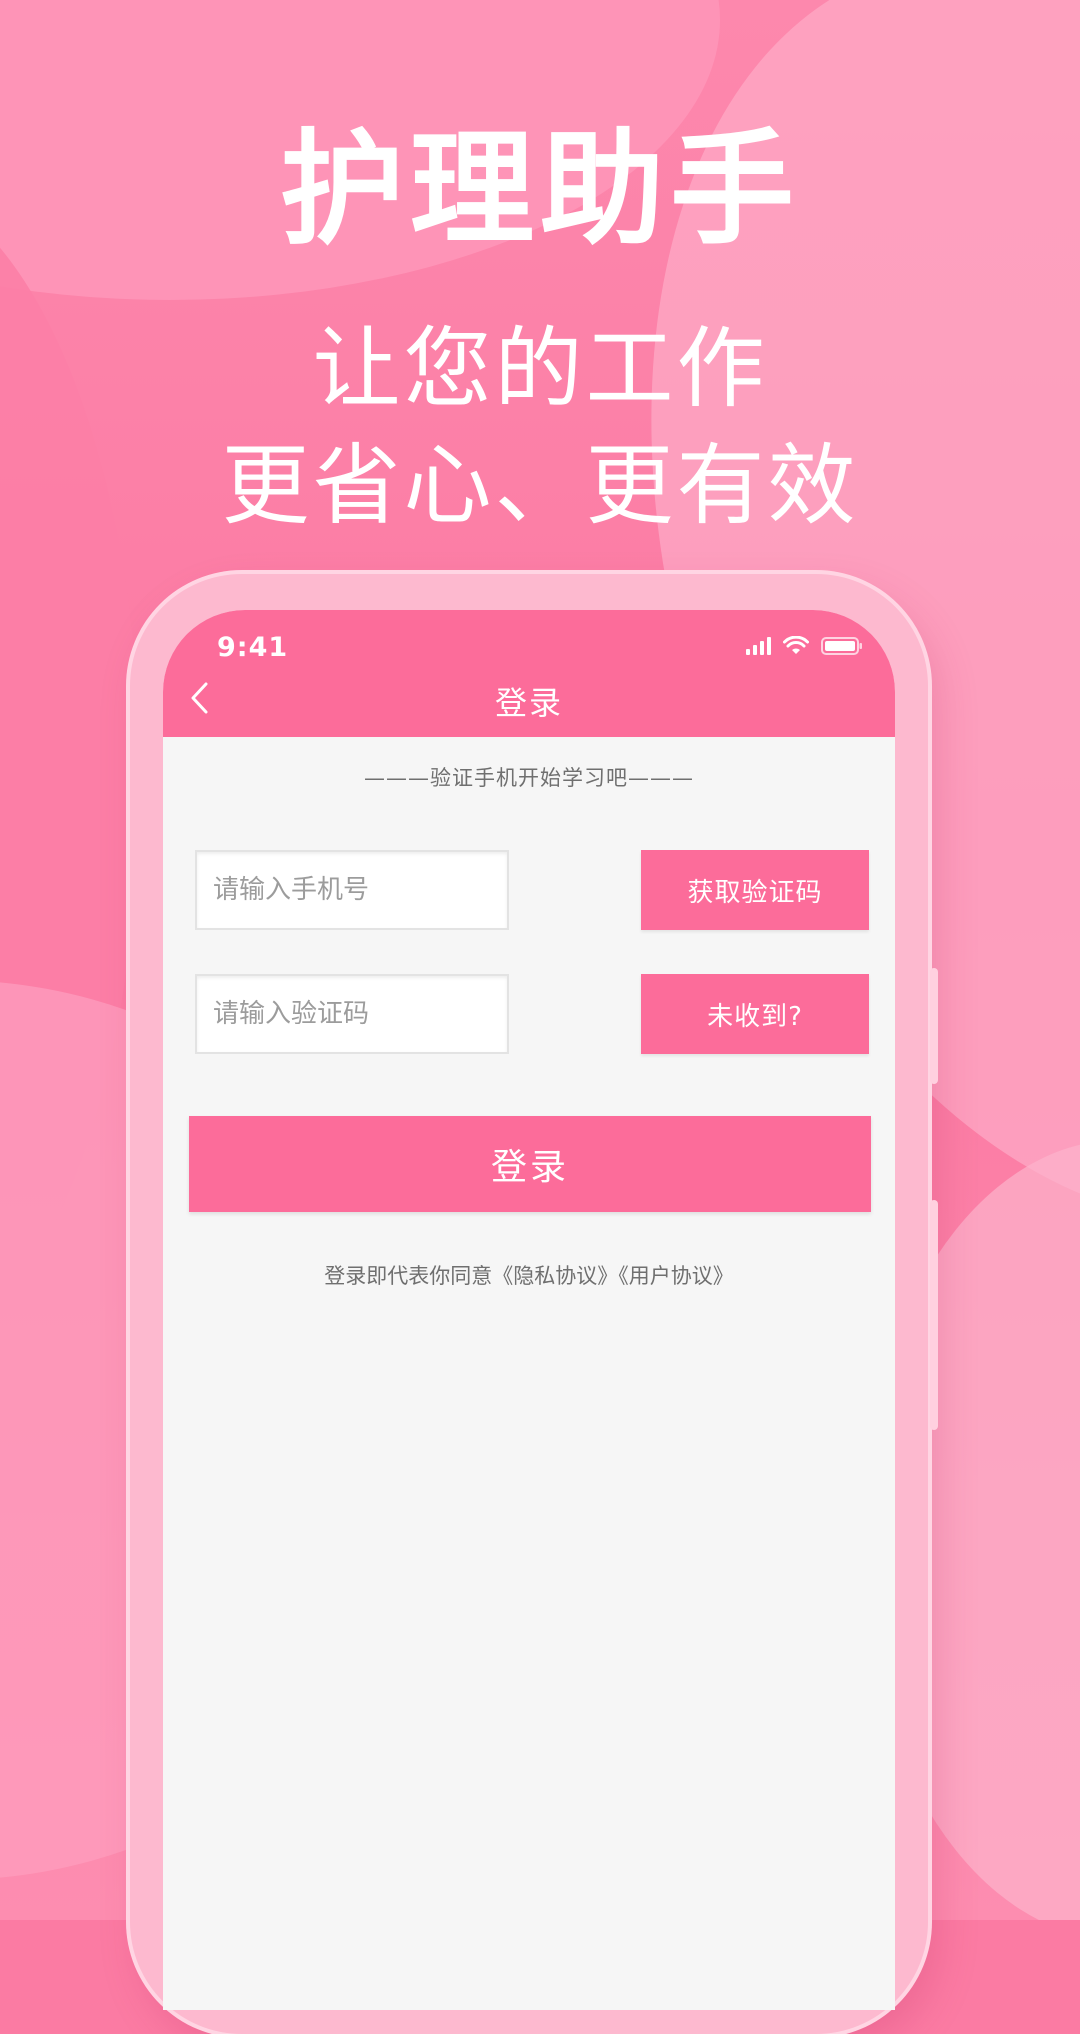 The width and height of the screenshot is (1080, 2034). Describe the element at coordinates (555, 1276) in the screenshot. I see `privacy-agreement-link: 《隐私协议》` at that location.